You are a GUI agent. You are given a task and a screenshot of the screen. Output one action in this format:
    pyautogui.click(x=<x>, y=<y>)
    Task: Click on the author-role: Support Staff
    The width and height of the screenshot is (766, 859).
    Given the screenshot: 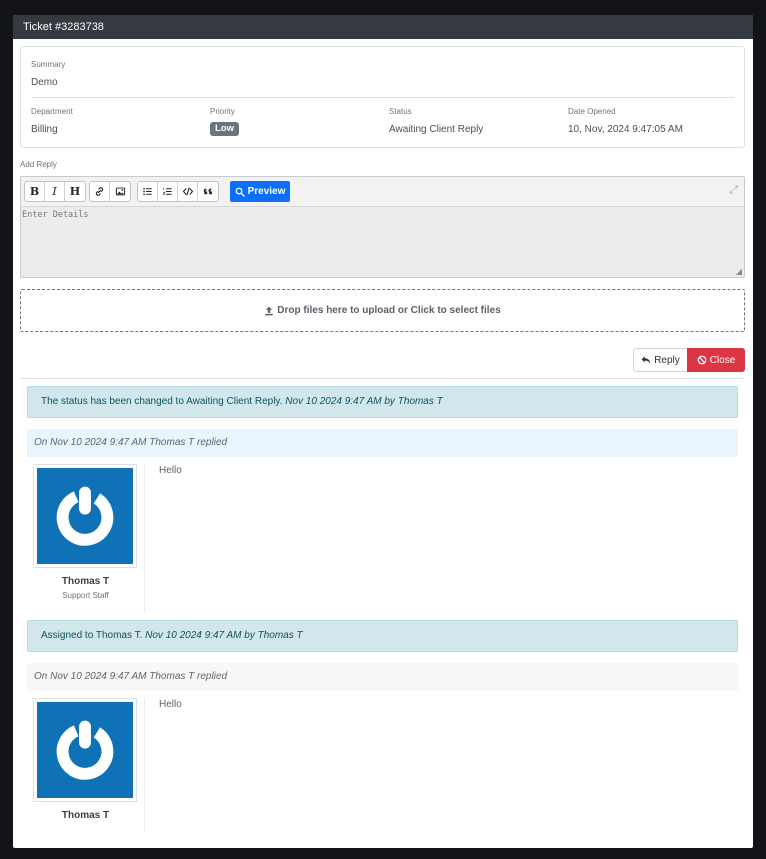 What is the action you would take?
    pyautogui.click(x=85, y=595)
    